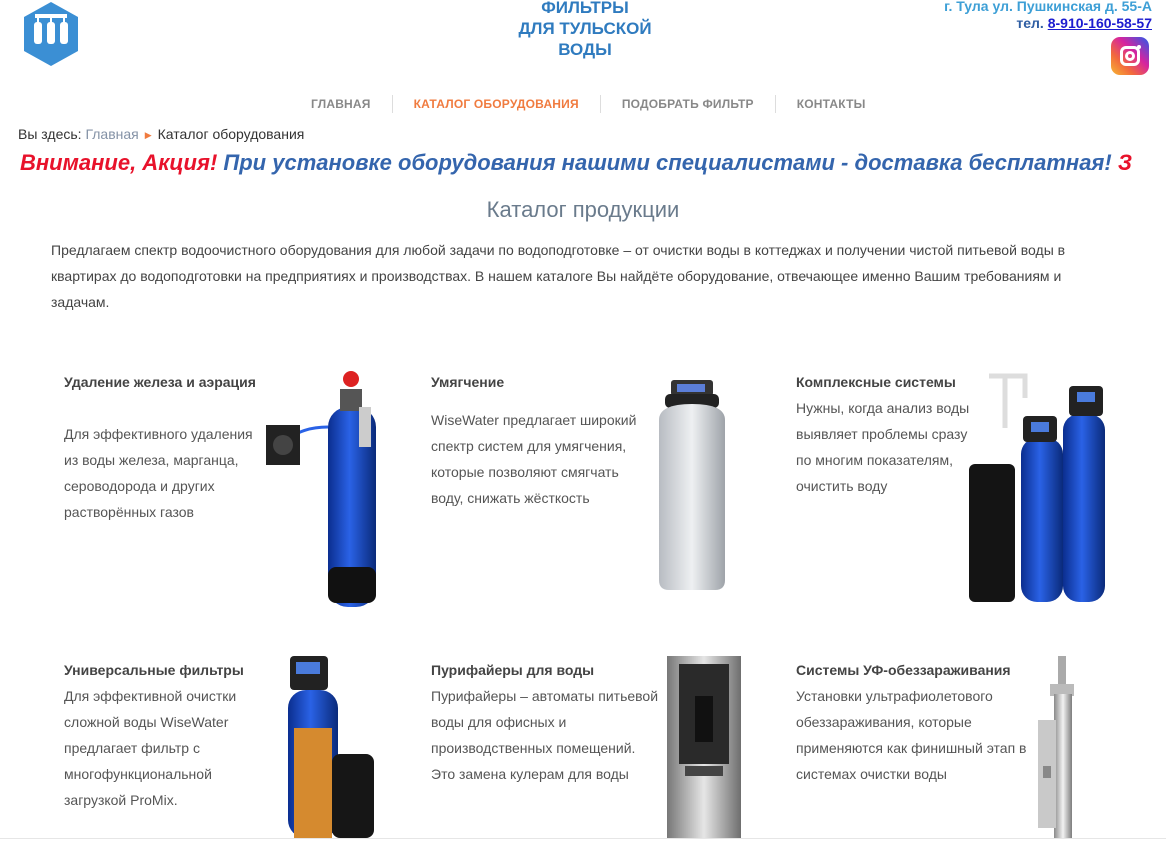 The image size is (1166, 841). I want to click on complex-system-image, so click(1039, 487).